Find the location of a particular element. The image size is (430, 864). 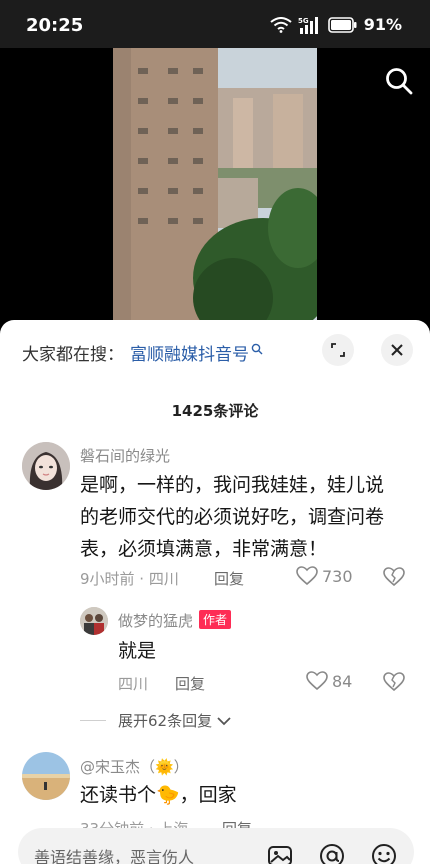

comment-input-placeholder: 善语结善缘，恶言伤人 is located at coordinates (114, 856).